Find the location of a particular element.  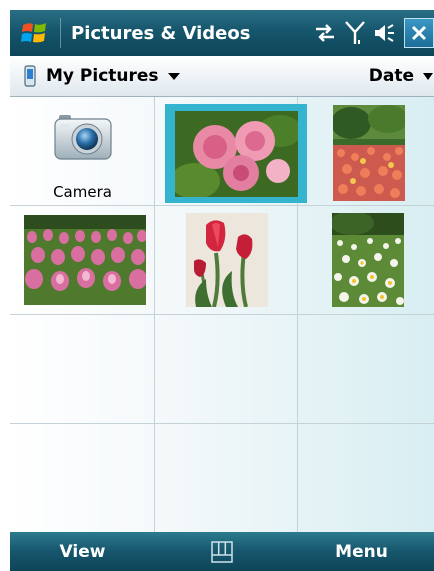

keyboard-button is located at coordinates (222, 551).